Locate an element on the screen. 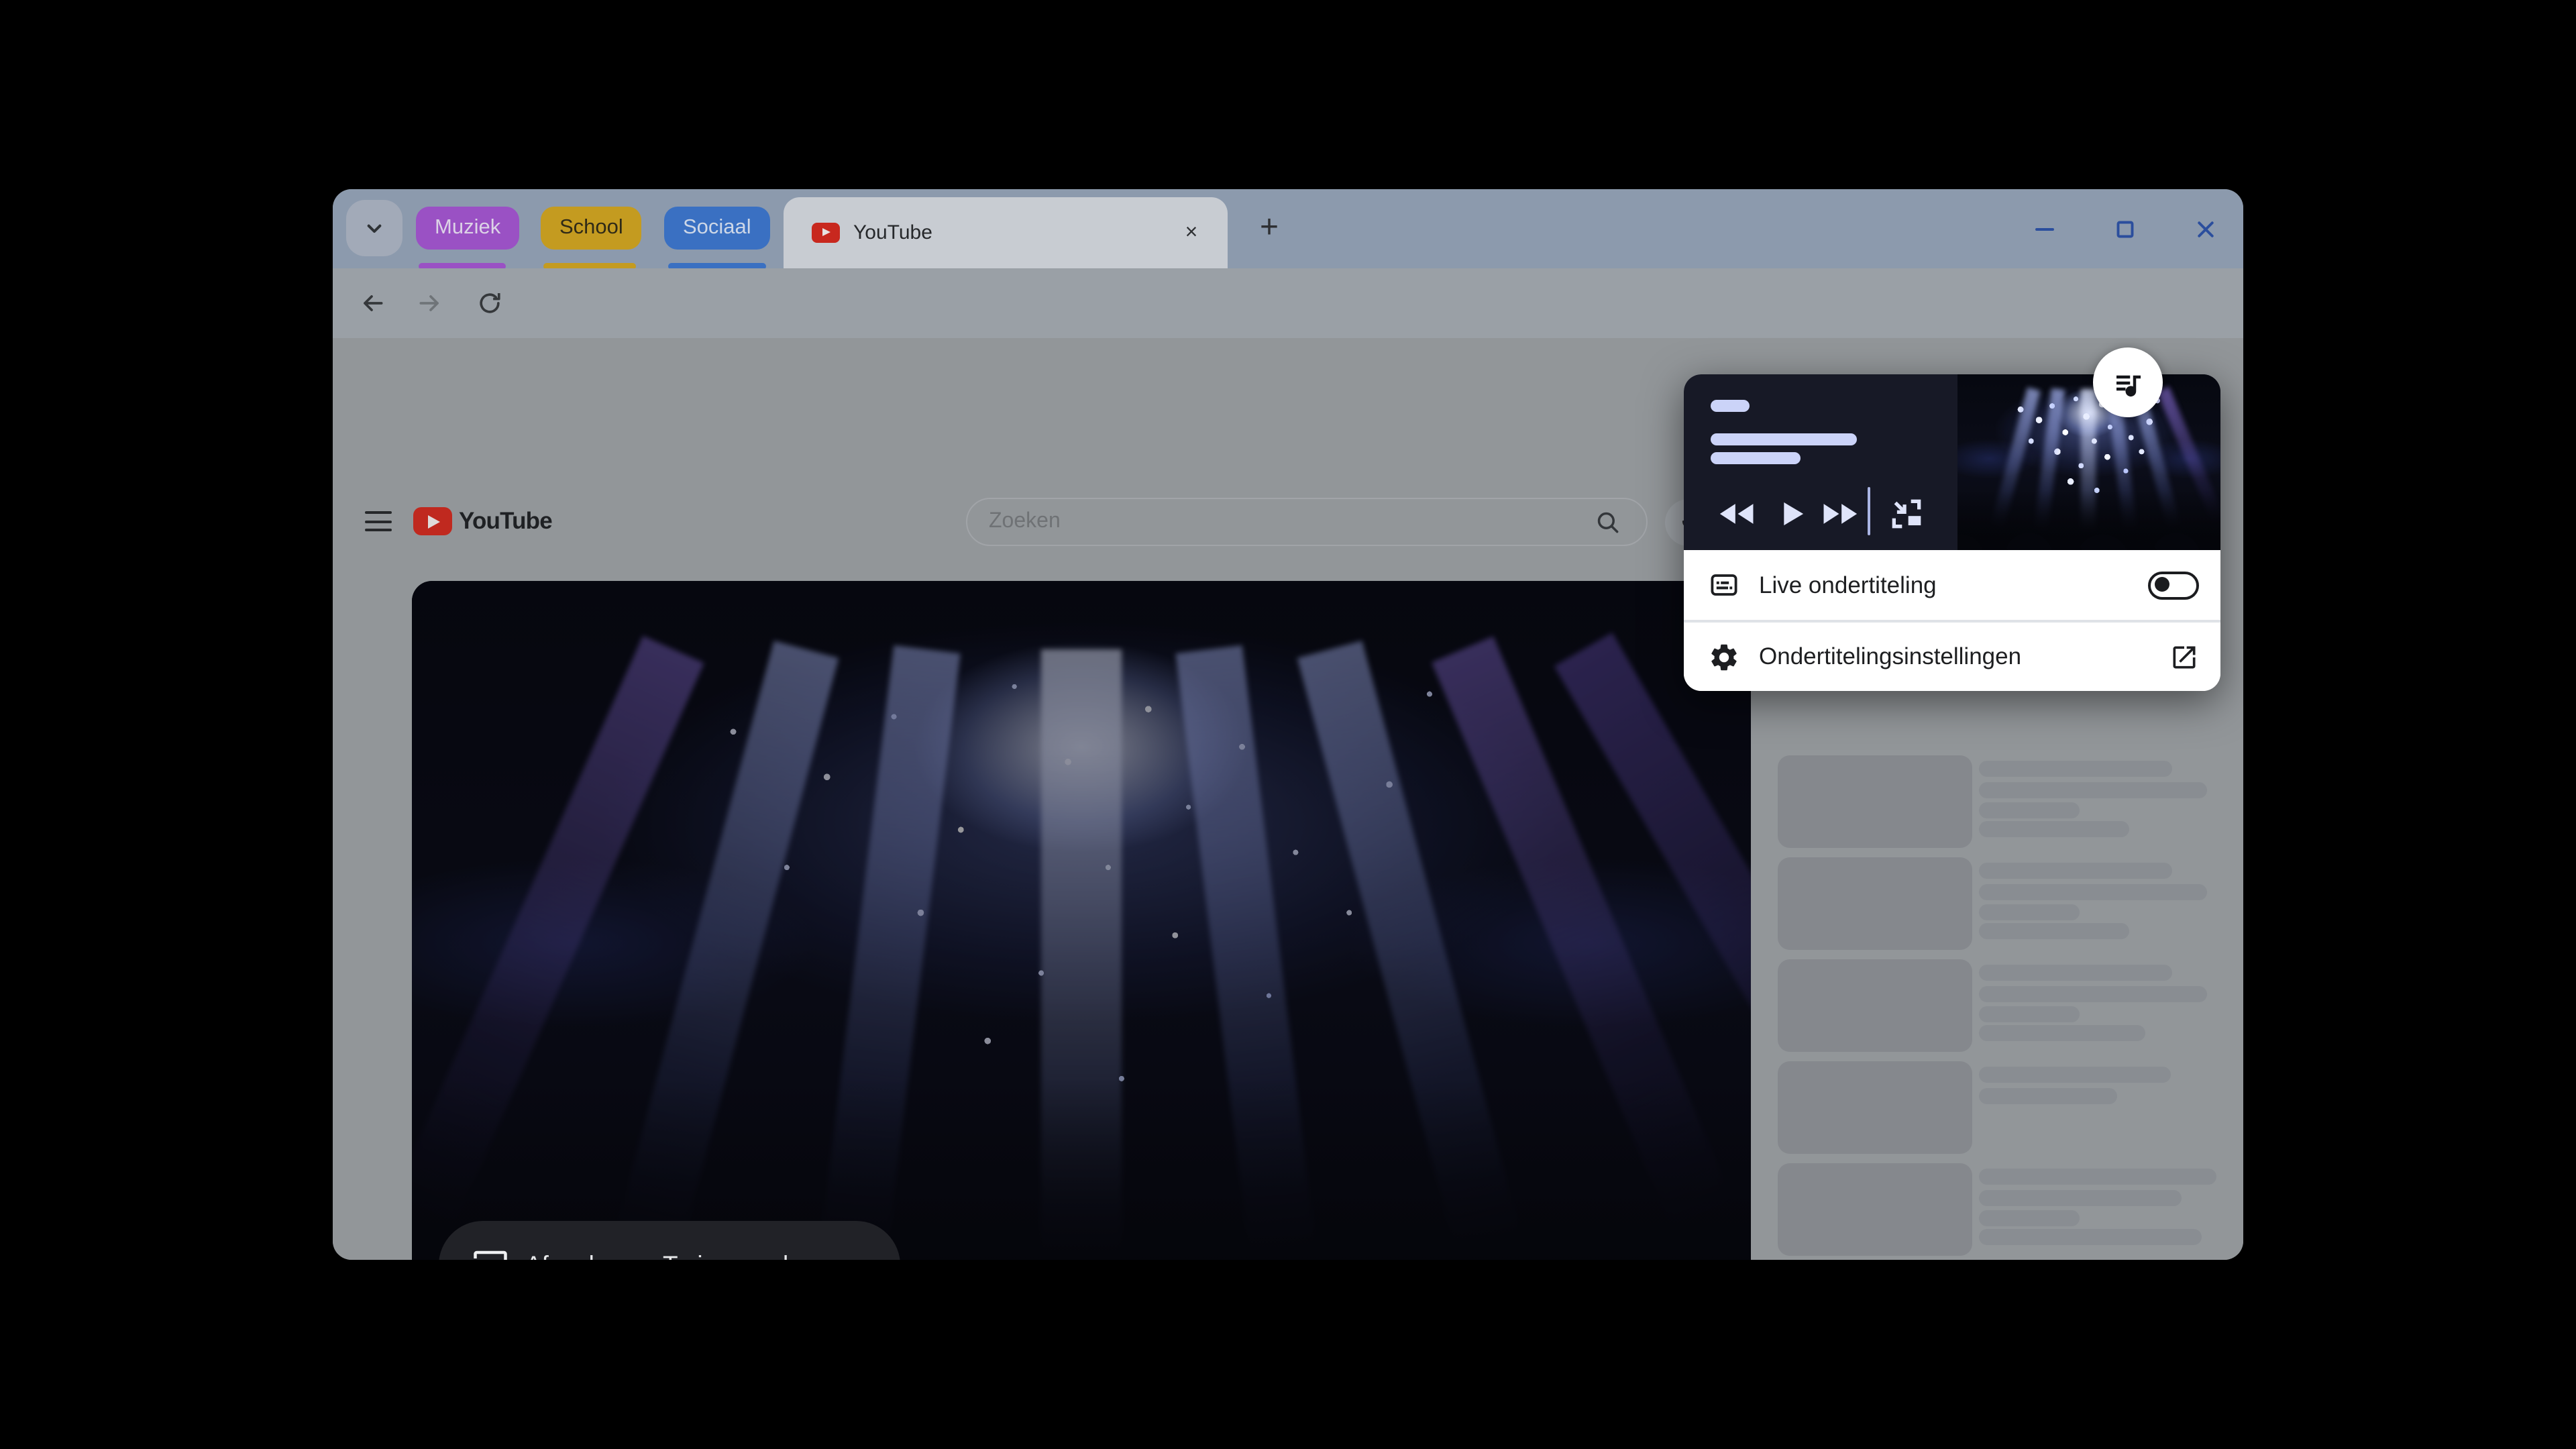 This screenshot has height=1449, width=2576. reload-icon is located at coordinates (489, 303).